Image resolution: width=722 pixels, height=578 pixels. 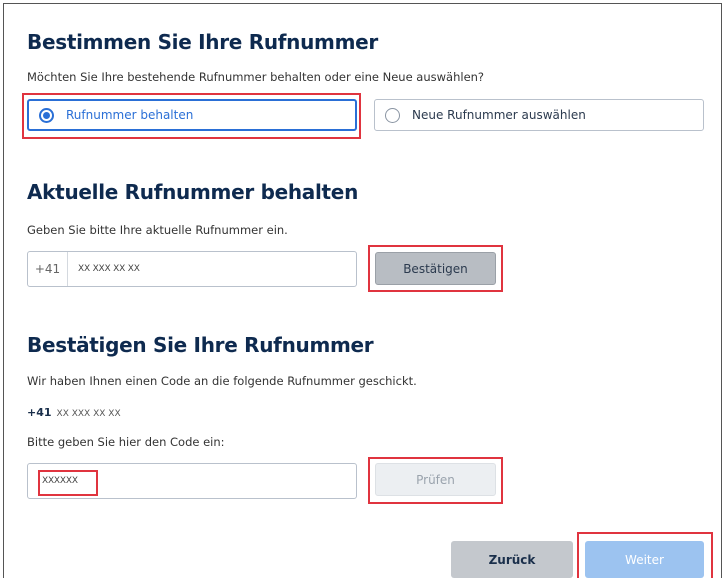 What do you see at coordinates (192, 269) in the screenshot?
I see `phone-number-field: +41 XX XXX XX XX` at bounding box center [192, 269].